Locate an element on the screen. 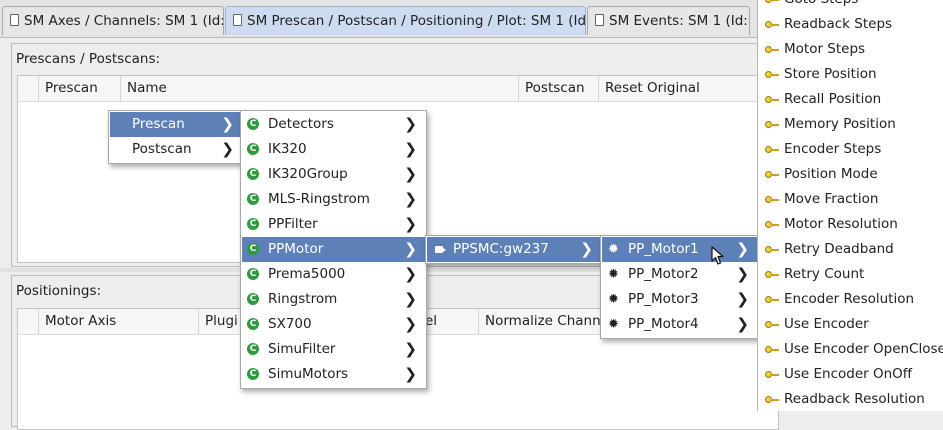 The width and height of the screenshot is (943, 430). menu-item-label: PP_Motor1 is located at coordinates (663, 249).